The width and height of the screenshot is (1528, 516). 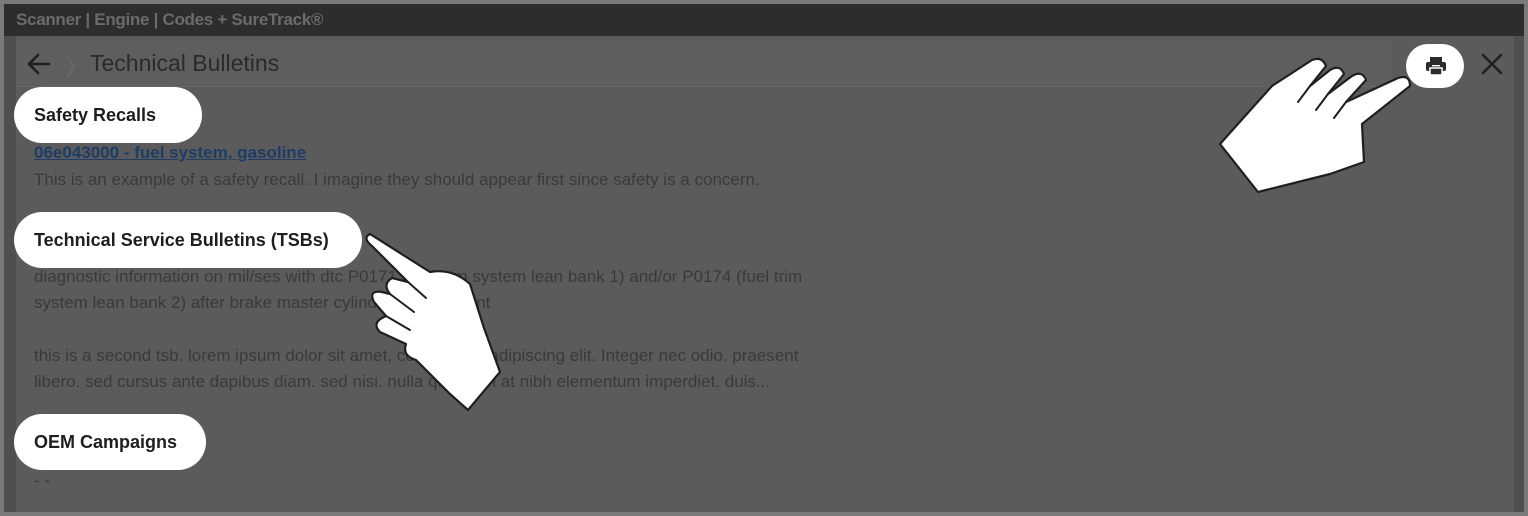 I want to click on tsb-label: Technical Service Bulletins (TSBs), so click(x=181, y=239).